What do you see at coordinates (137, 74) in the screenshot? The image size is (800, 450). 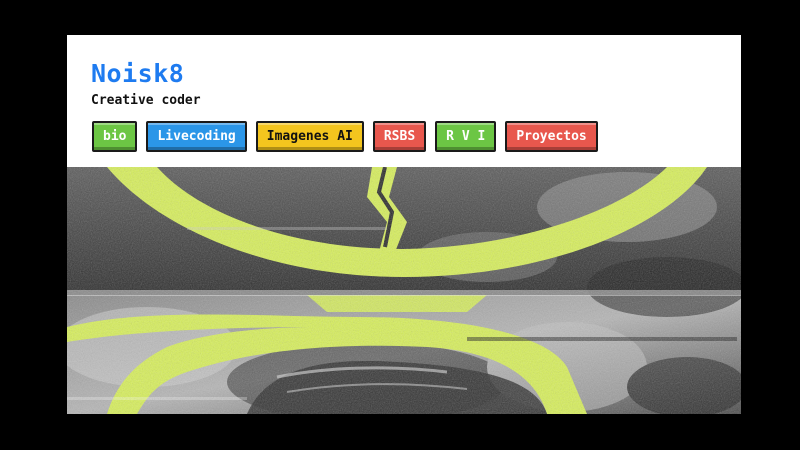 I see `site-title: Noisk8` at bounding box center [137, 74].